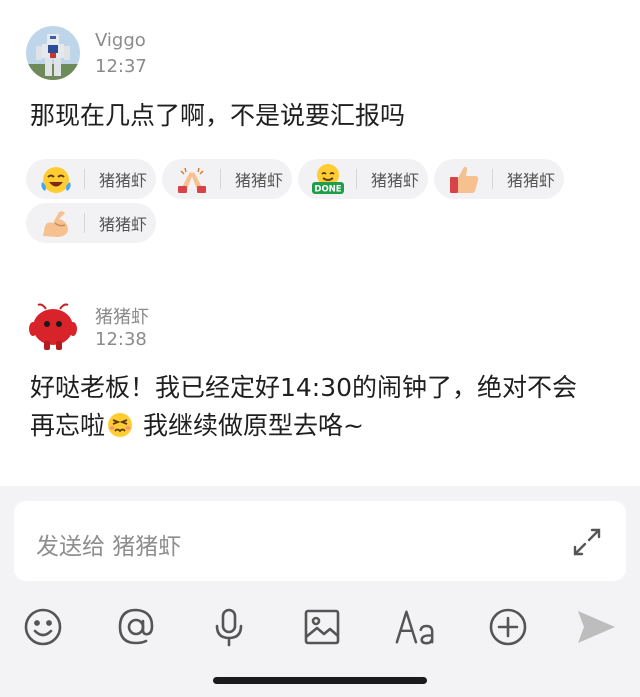  Describe the element at coordinates (121, 339) in the screenshot. I see `message-time: 12:38` at that location.